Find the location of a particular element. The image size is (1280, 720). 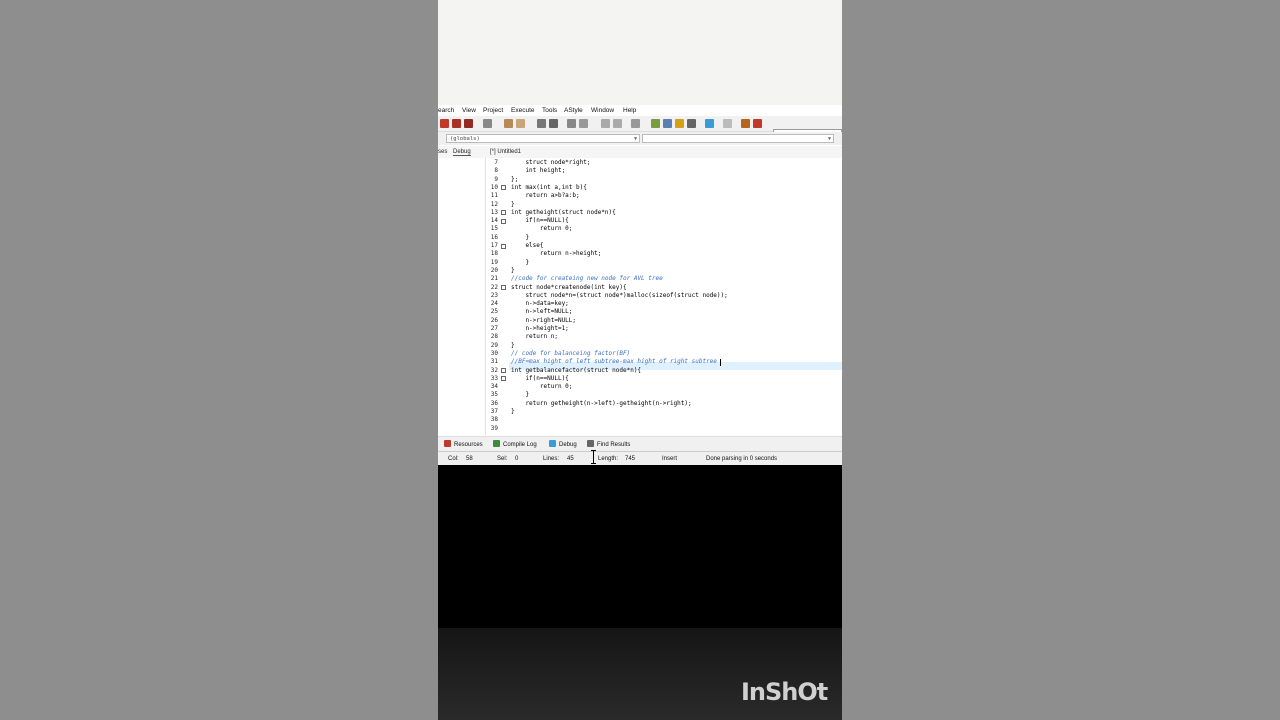

video-bottom-fade is located at coordinates (640, 674).